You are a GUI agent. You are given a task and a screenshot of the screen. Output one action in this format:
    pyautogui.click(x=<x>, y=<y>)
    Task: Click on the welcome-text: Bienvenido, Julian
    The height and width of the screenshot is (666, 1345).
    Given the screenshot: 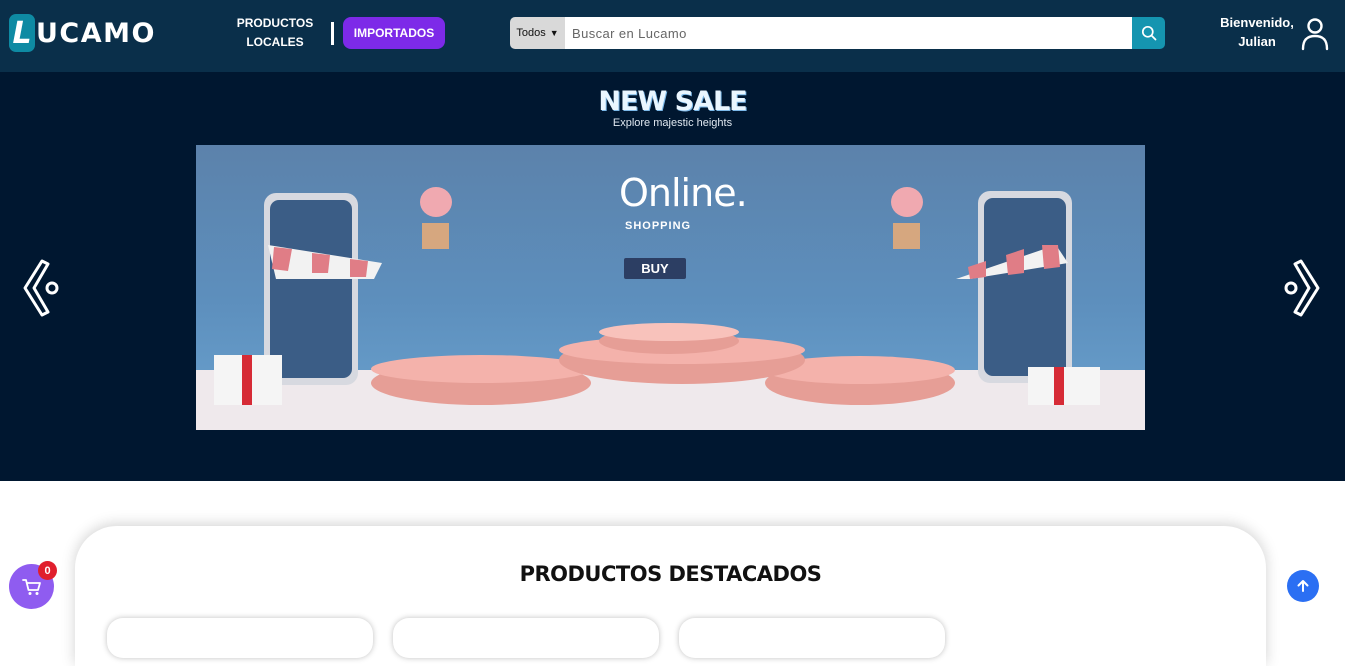 What is the action you would take?
    pyautogui.click(x=1257, y=32)
    